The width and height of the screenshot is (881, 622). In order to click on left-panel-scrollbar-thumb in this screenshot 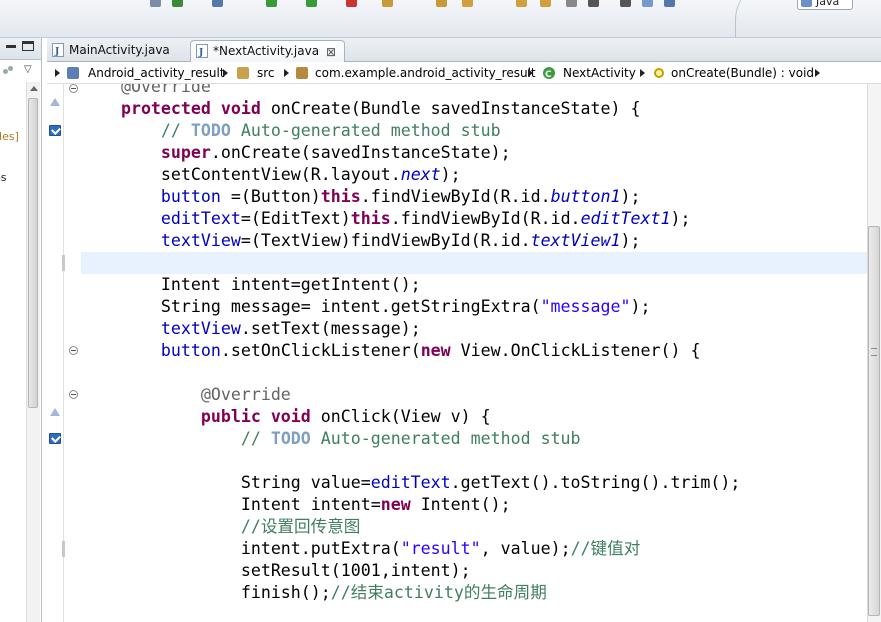, I will do `click(33, 253)`.